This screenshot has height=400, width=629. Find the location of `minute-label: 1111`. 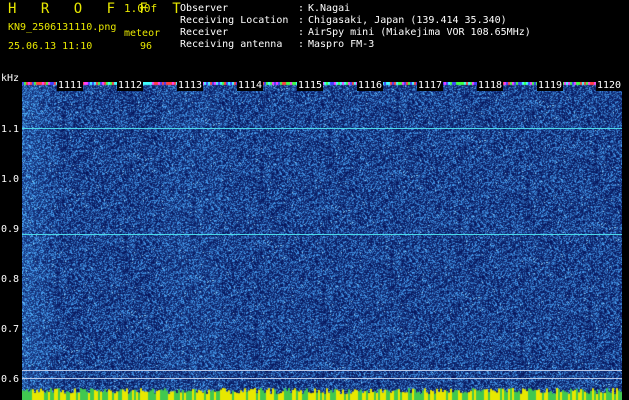

minute-label: 1111 is located at coordinates (70, 85).